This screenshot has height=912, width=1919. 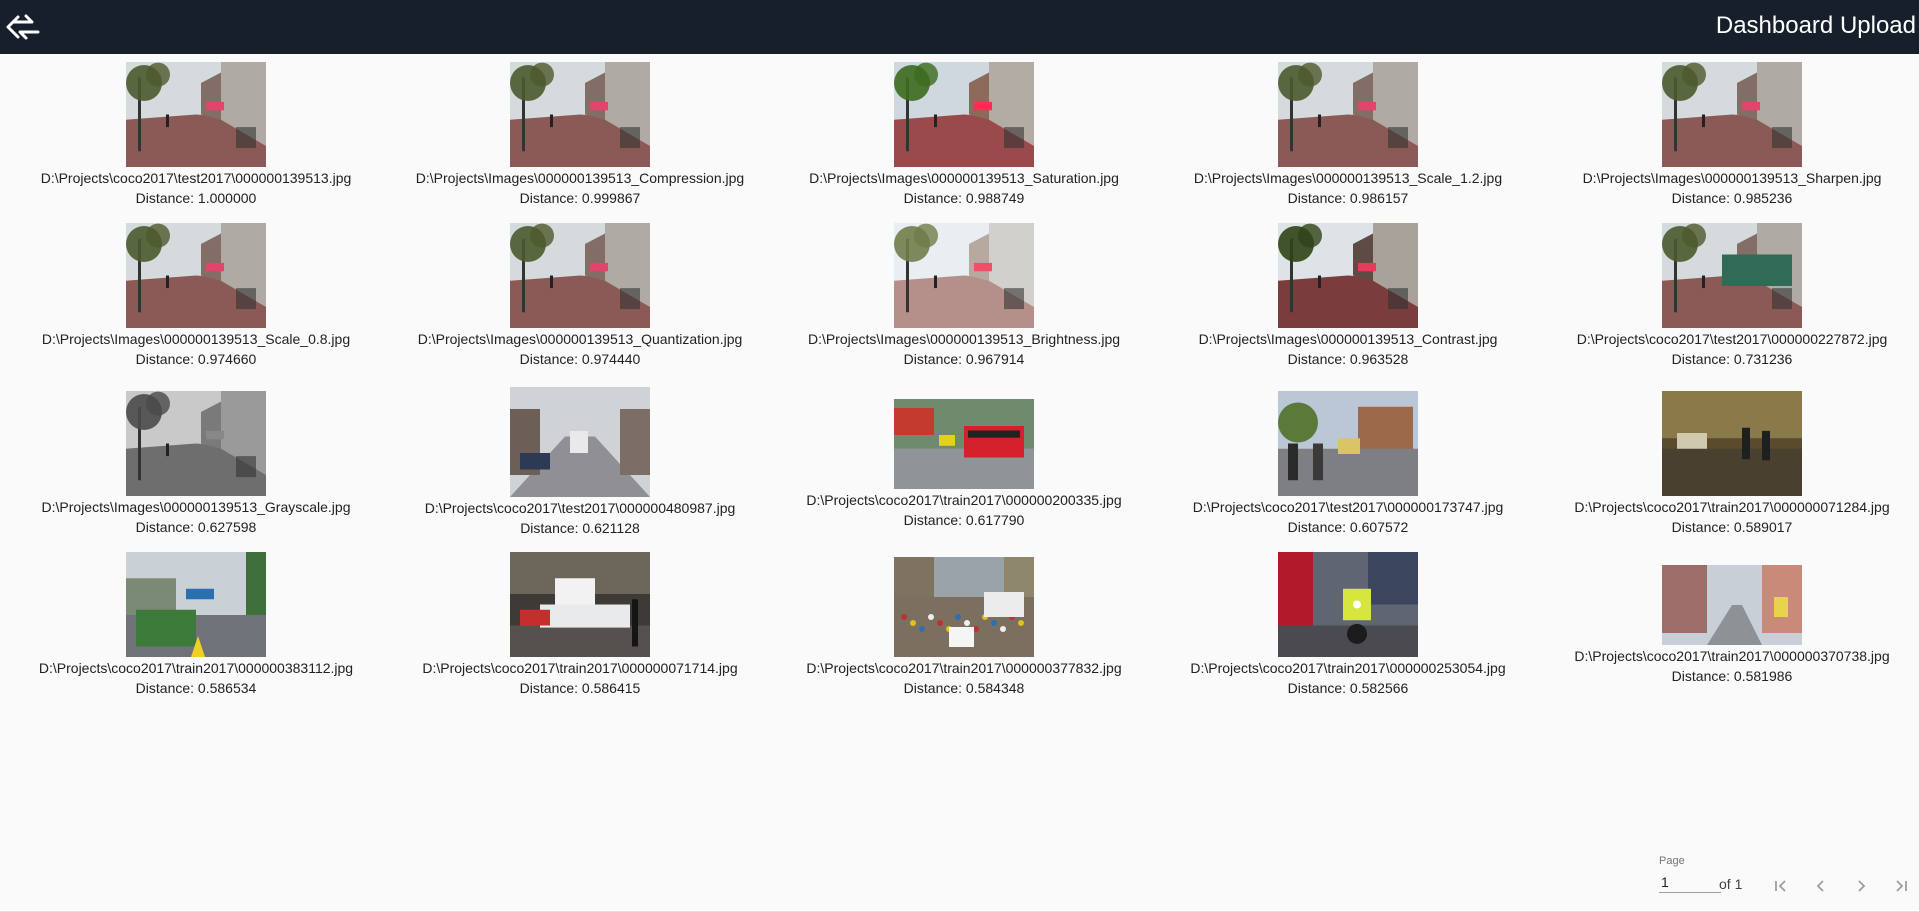 I want to click on result-distance: Distance: 0.967914, so click(x=964, y=359).